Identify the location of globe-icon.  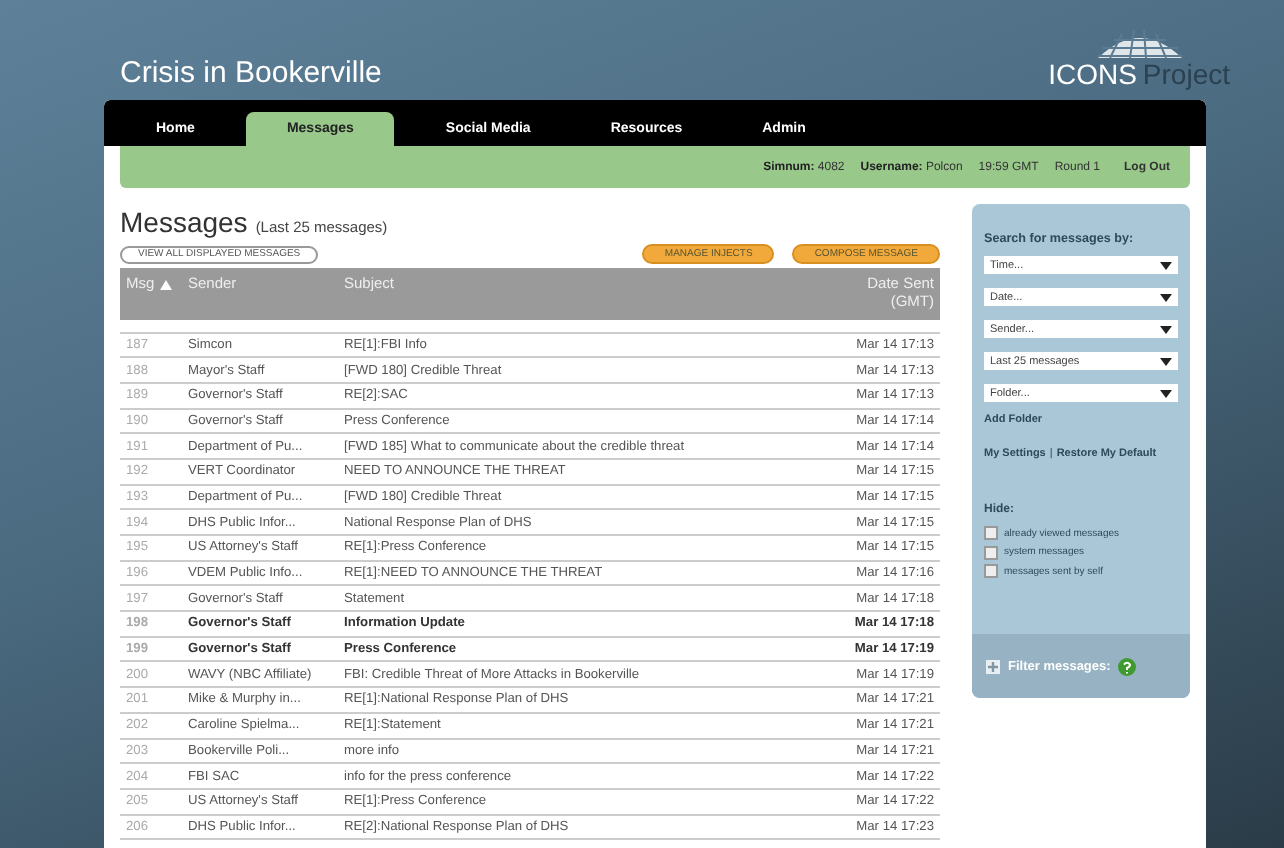
(1139, 44).